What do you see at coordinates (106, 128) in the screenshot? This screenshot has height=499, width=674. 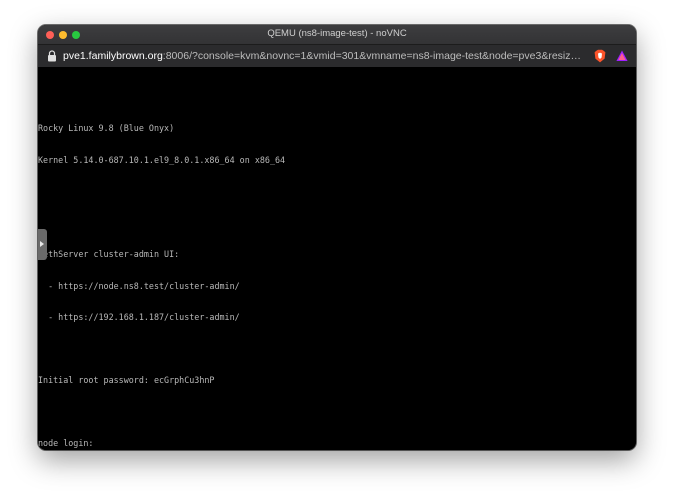 I see `console-line: Rocky Linux 9.8 (Blue Onyx)` at bounding box center [106, 128].